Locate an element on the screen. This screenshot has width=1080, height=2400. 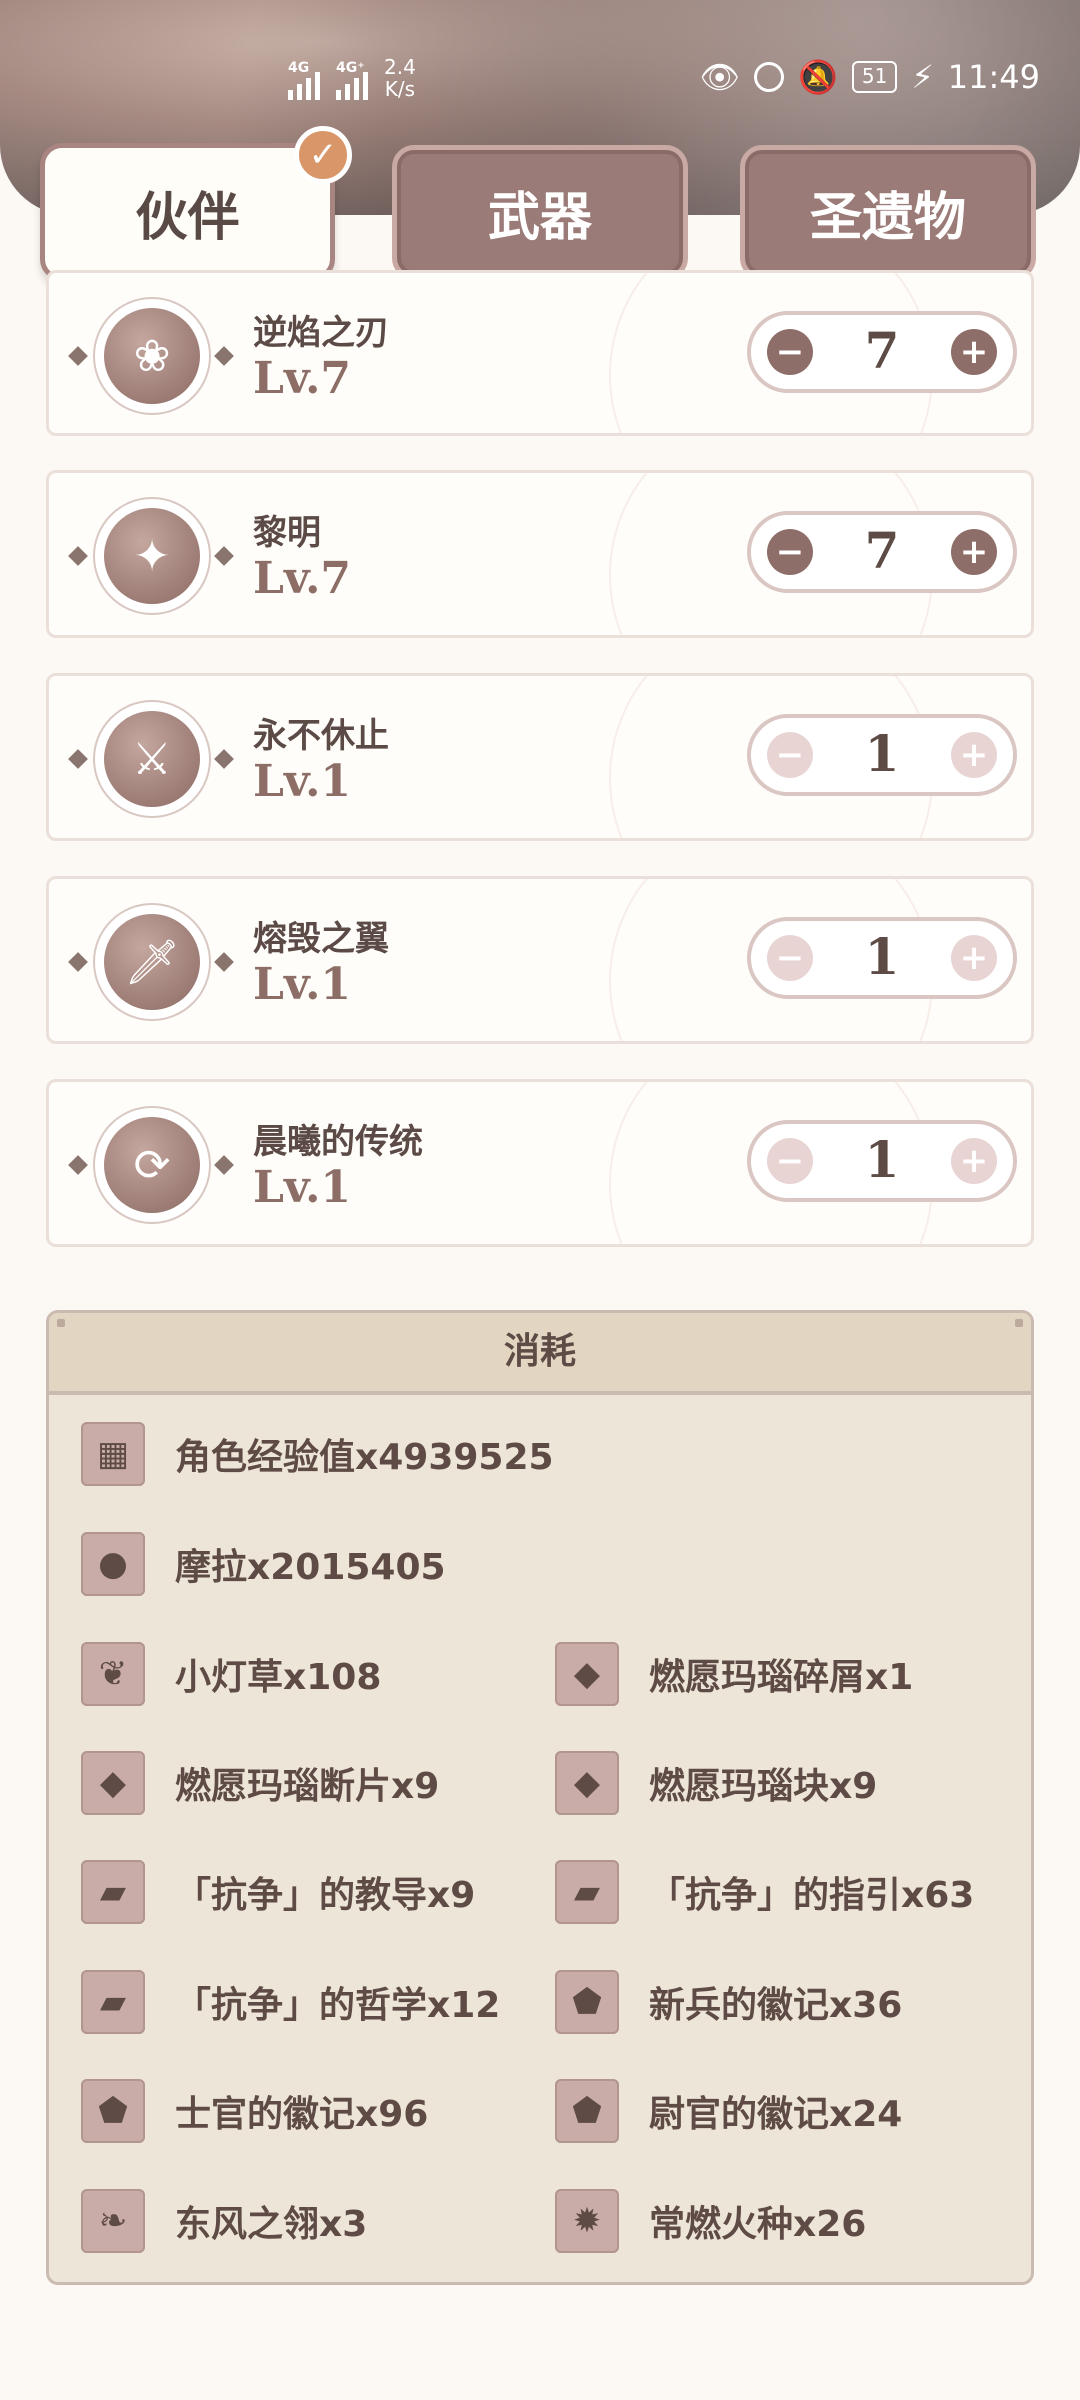
talent-card: ❀ 逆焰之刃 Lv.7 − 7 + is located at coordinates (540, 353).